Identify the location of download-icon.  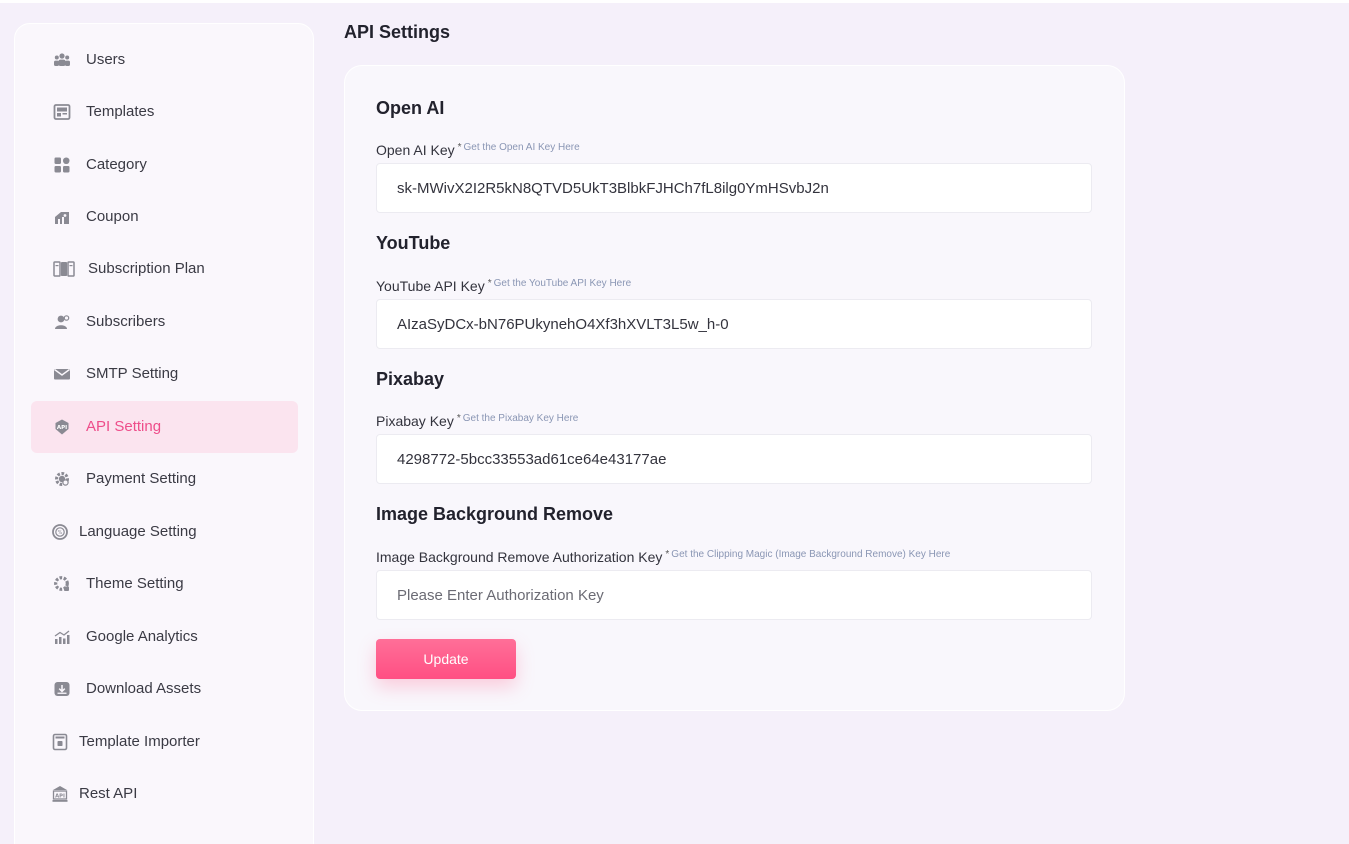
(62, 689).